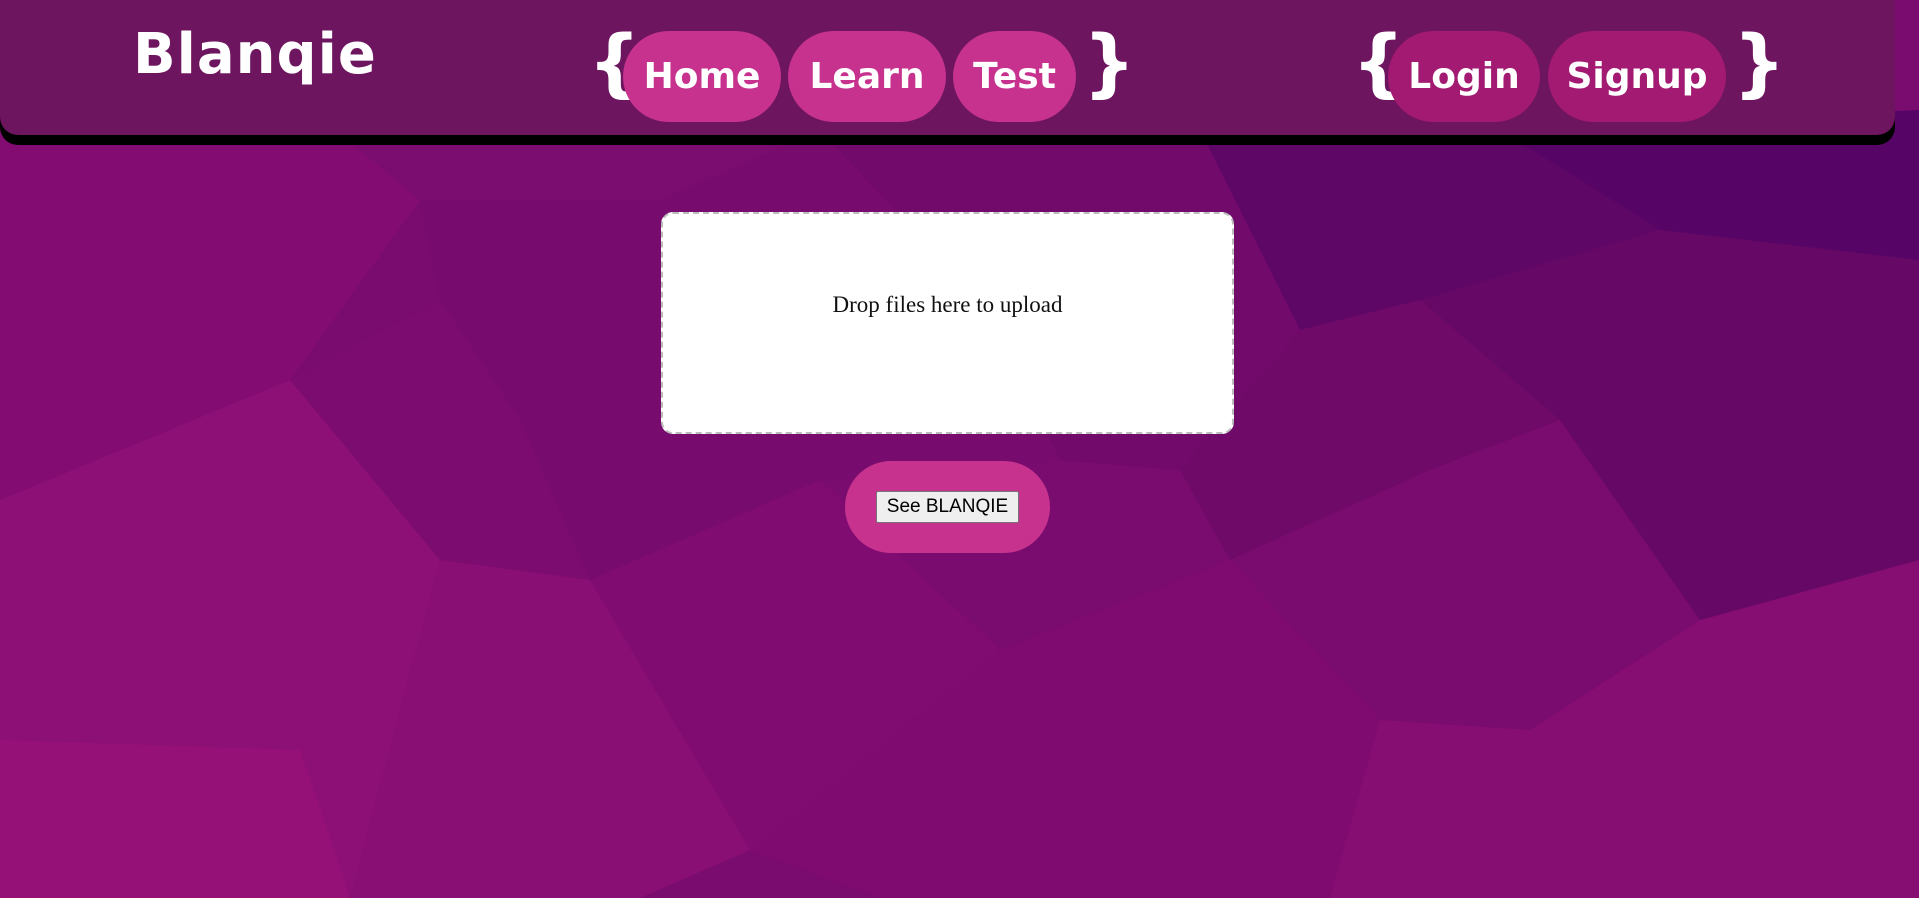  Describe the element at coordinates (255, 55) in the screenshot. I see `brand-logo: Blanqie` at that location.